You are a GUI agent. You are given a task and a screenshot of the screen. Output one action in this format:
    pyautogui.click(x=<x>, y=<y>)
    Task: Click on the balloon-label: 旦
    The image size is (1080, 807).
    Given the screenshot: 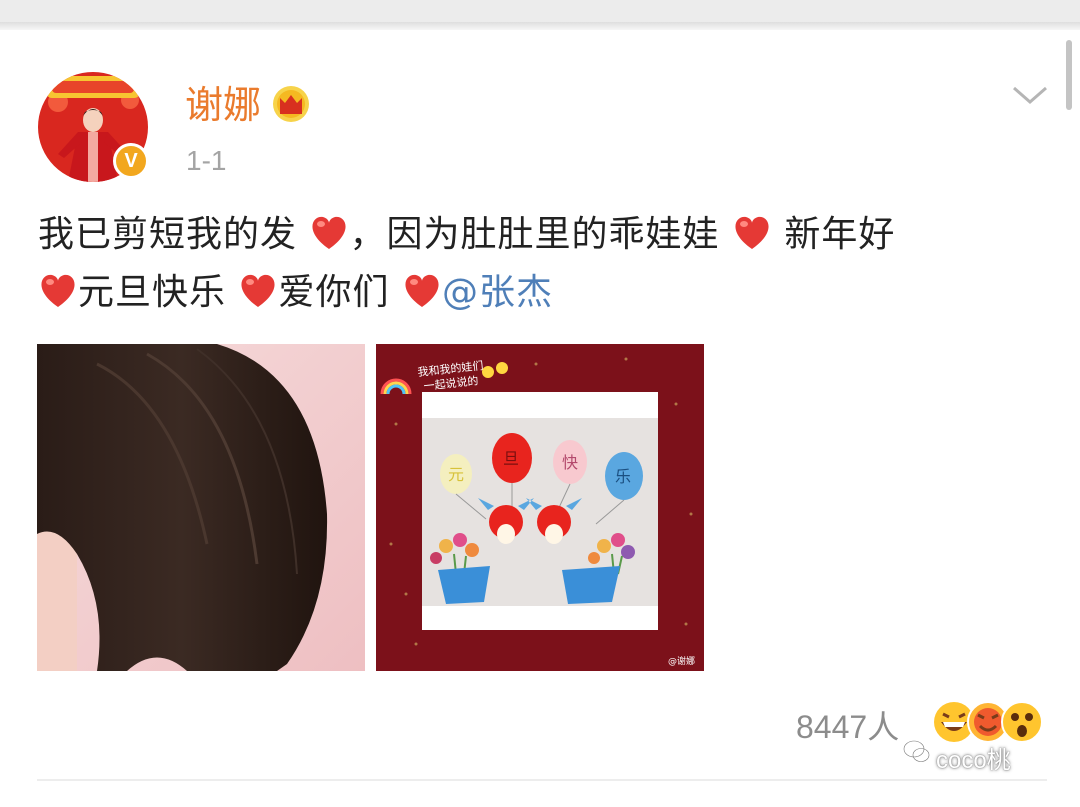 What is the action you would take?
    pyautogui.click(x=511, y=458)
    